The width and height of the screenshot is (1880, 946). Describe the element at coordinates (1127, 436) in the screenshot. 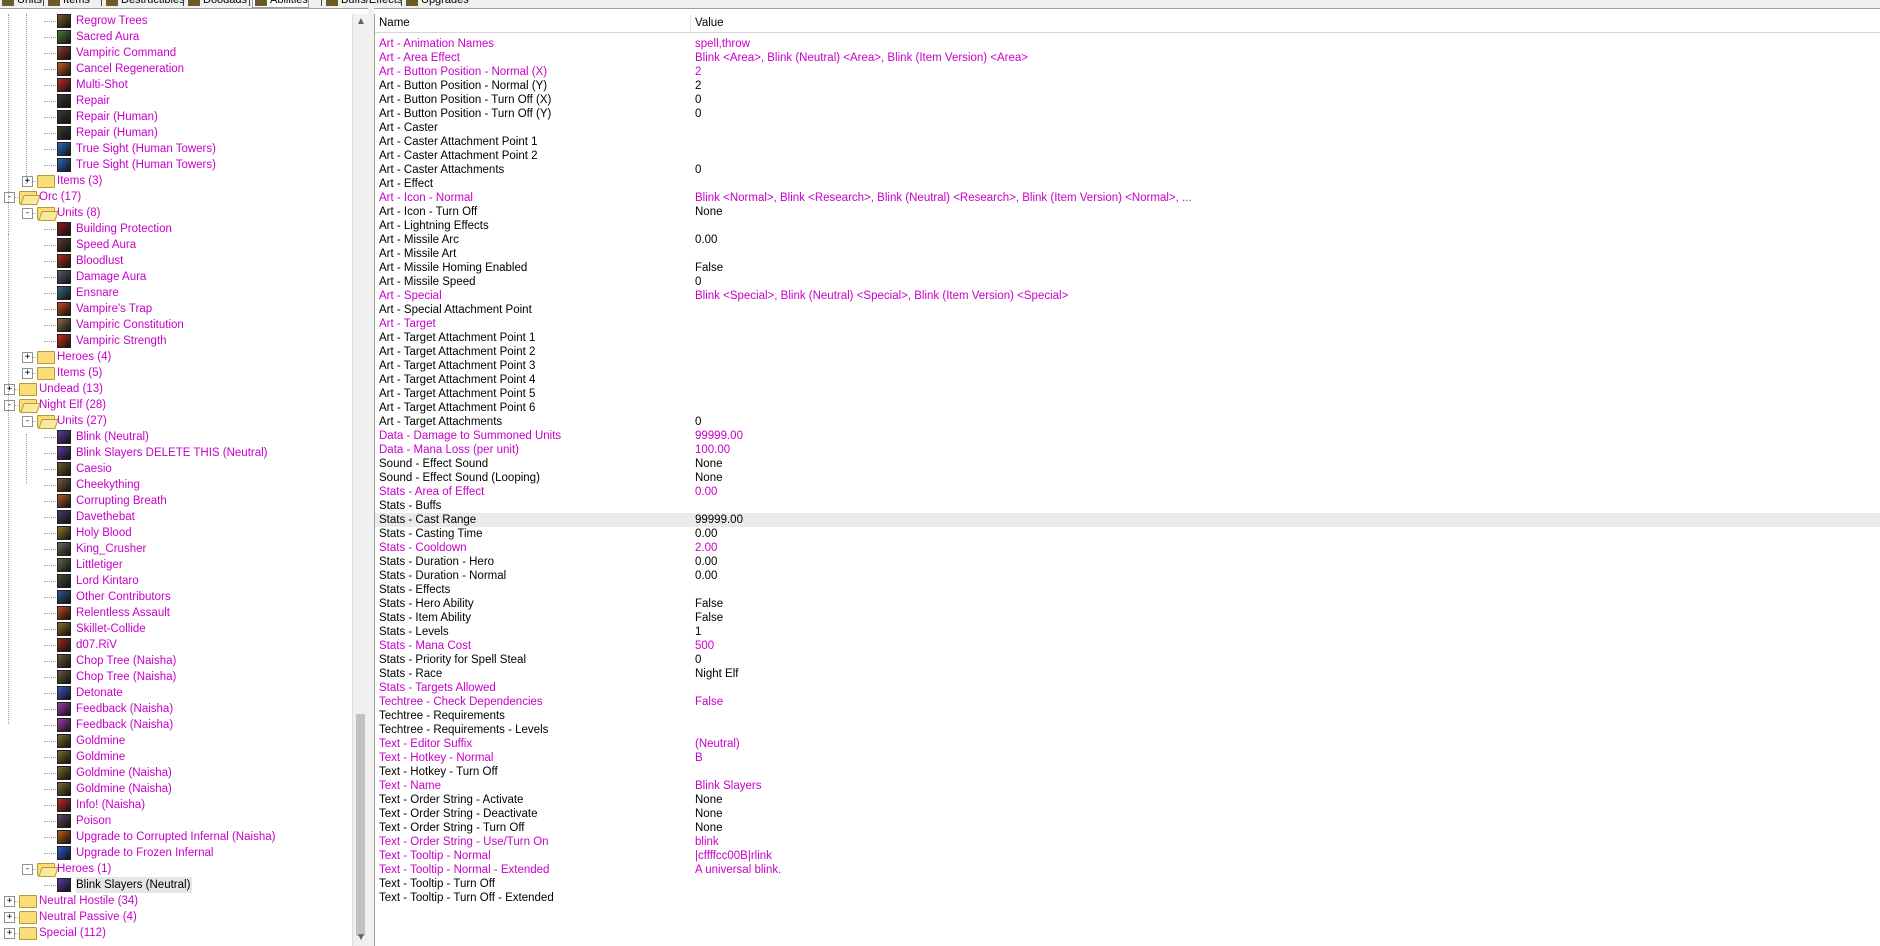

I see `field-row: Data - Damage to Summoned Units 99999.00` at that location.